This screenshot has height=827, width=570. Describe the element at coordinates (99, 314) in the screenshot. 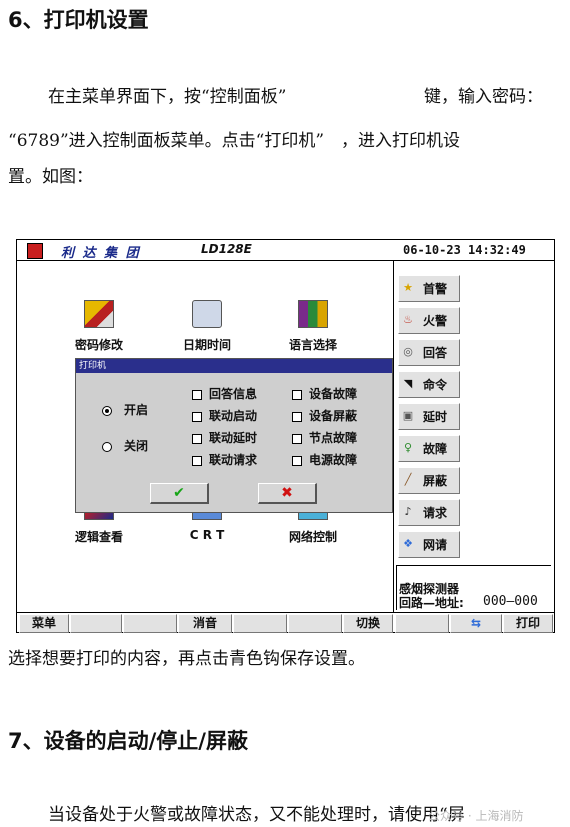

I see `key-document-icon` at that location.